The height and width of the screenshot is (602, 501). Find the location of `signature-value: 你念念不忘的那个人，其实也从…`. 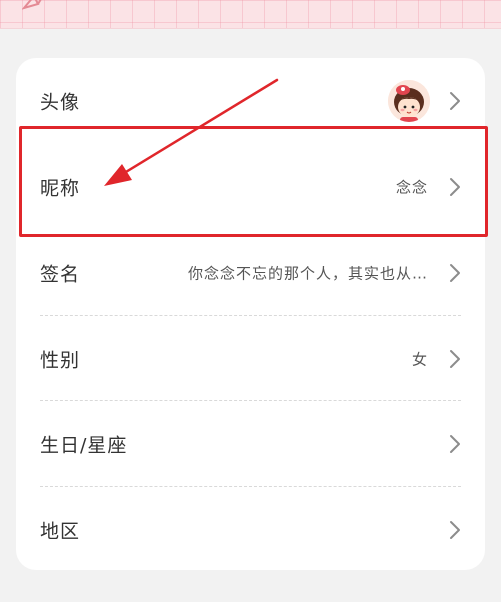

signature-value: 你念念不忘的那个人，其实也从… is located at coordinates (307, 273).